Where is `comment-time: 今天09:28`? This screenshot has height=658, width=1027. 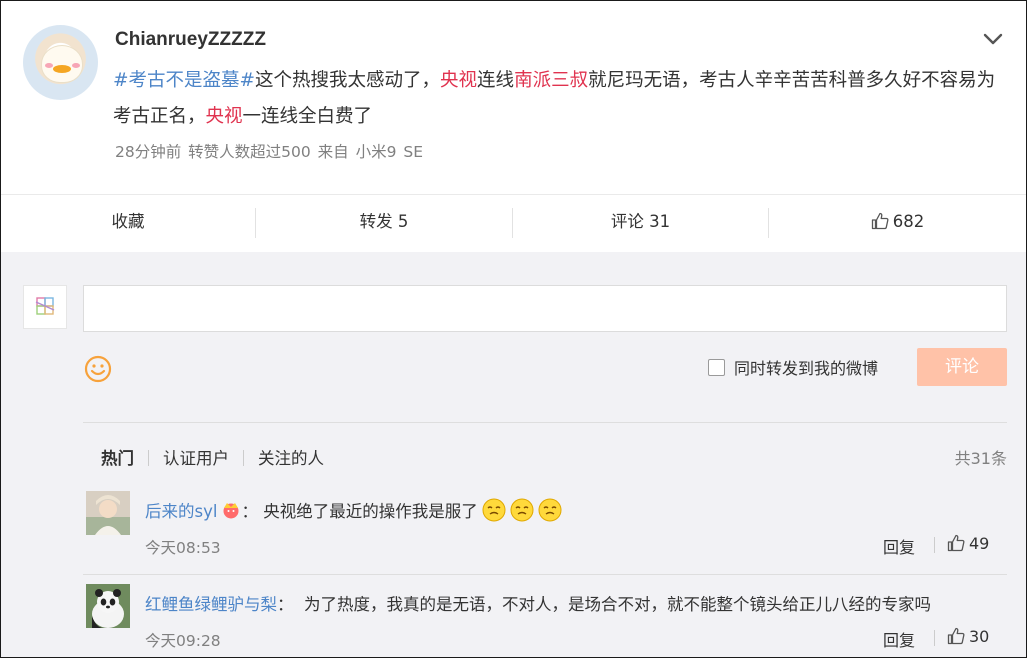 comment-time: 今天09:28 is located at coordinates (183, 641).